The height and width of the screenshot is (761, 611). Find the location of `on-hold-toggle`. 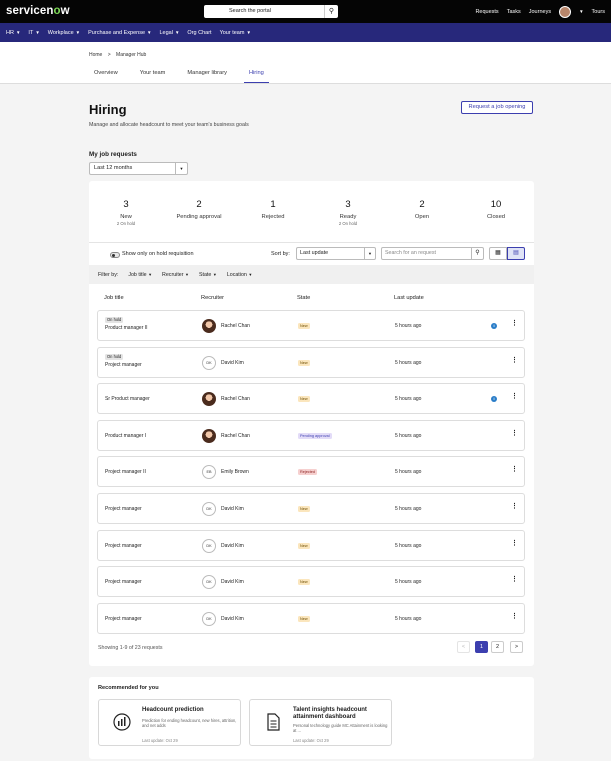

on-hold-toggle is located at coordinates (115, 255).